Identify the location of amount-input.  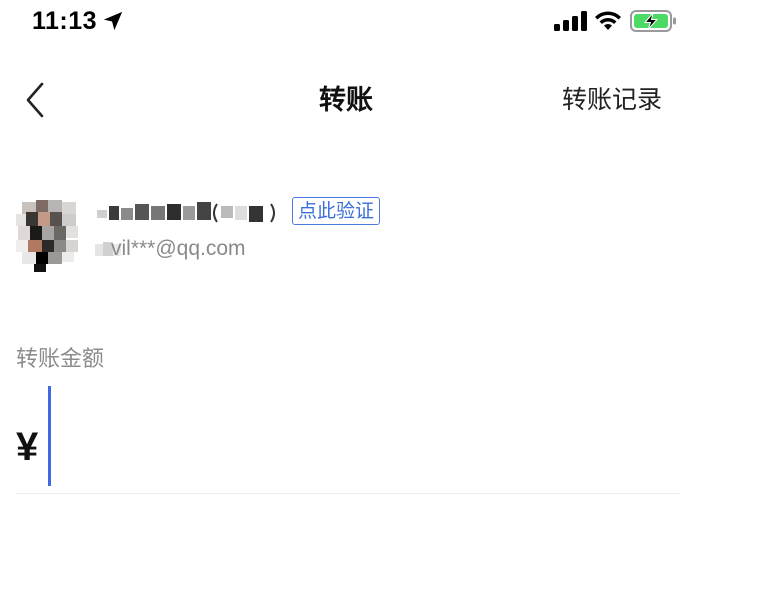
(356, 448).